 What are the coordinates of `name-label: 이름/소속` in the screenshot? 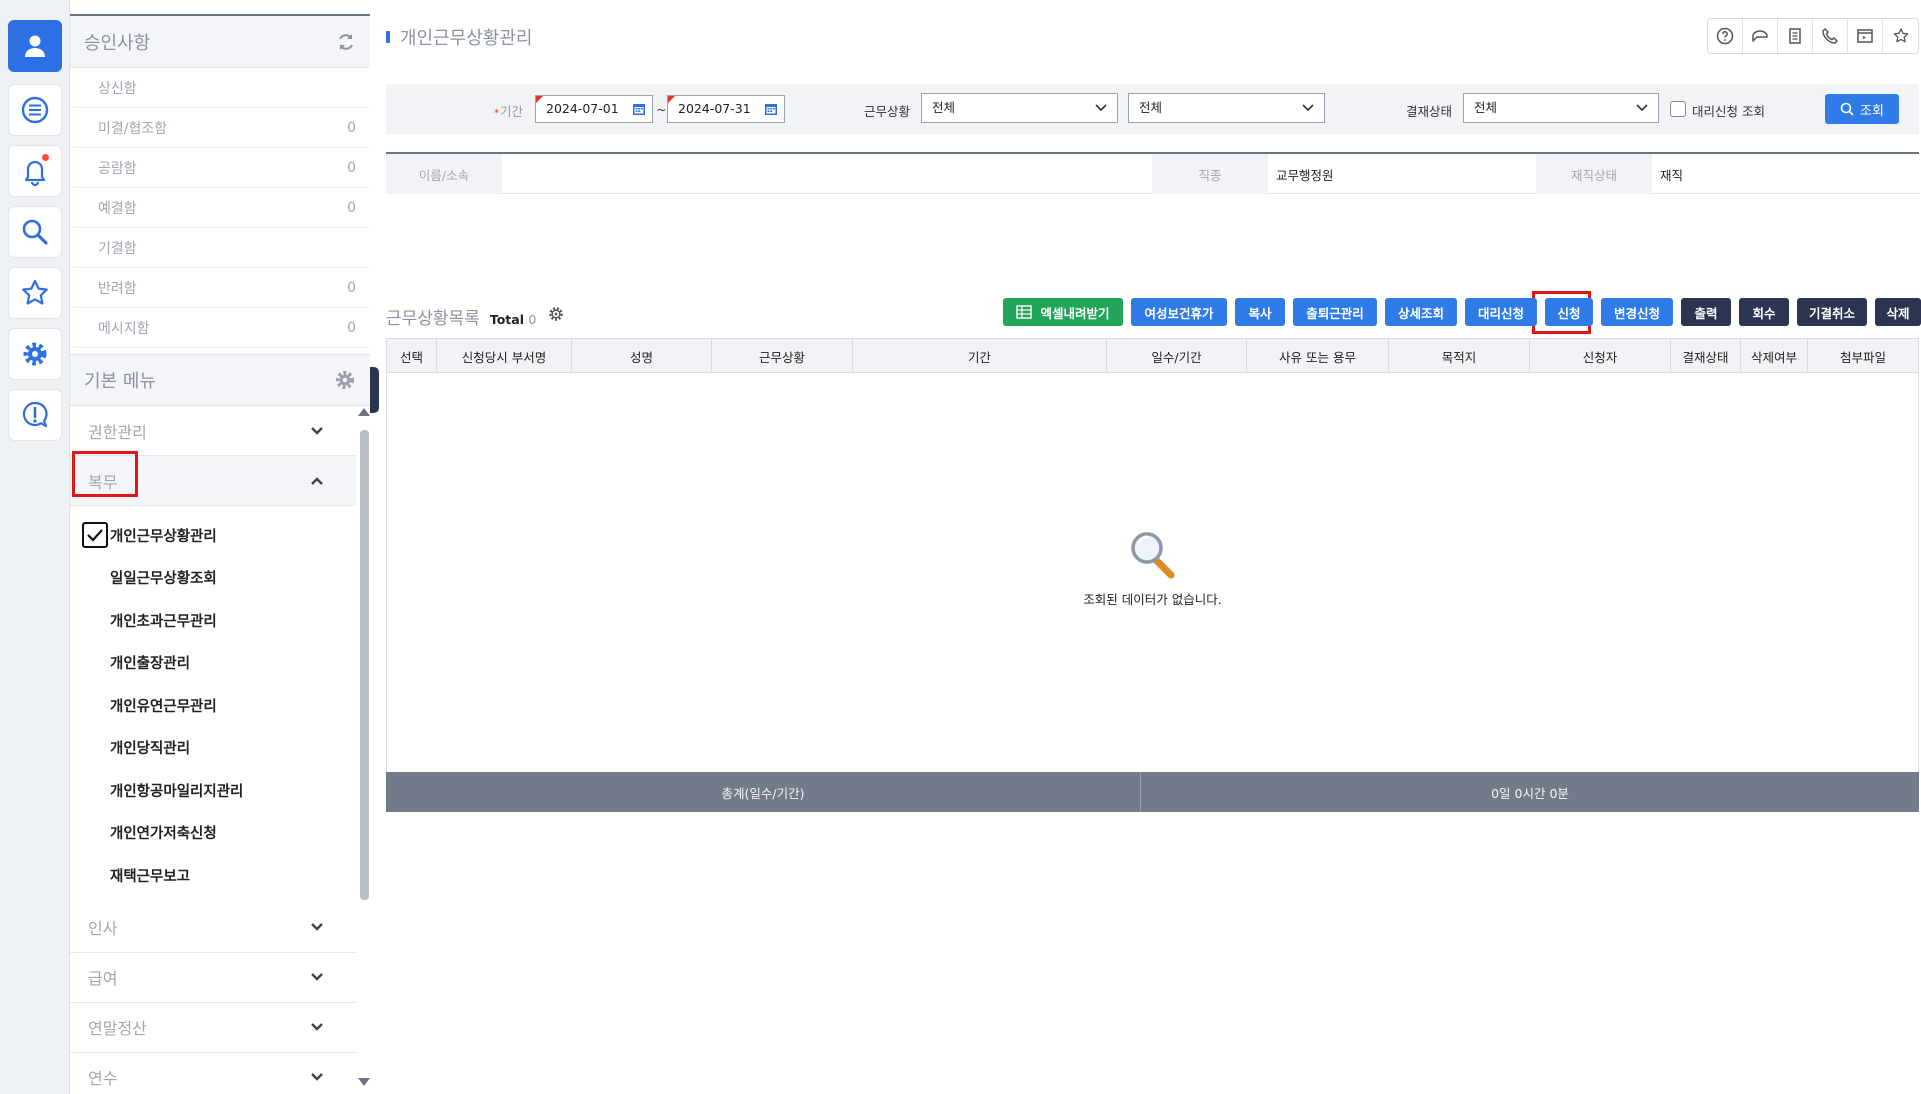 It's located at (444, 174).